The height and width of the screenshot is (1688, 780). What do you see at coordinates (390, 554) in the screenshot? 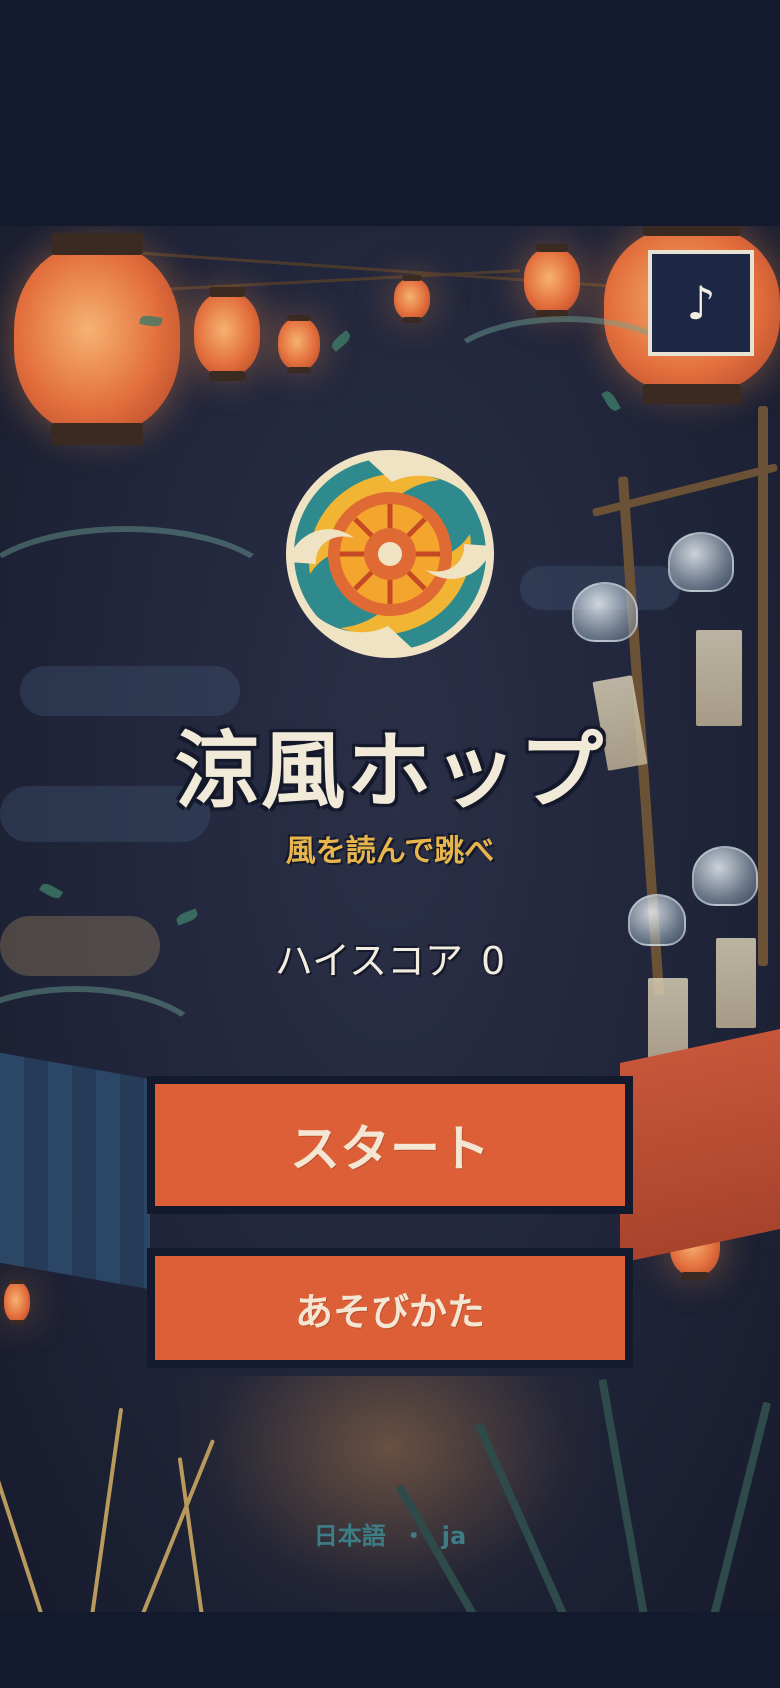
I see `wind-swirl-logo` at bounding box center [390, 554].